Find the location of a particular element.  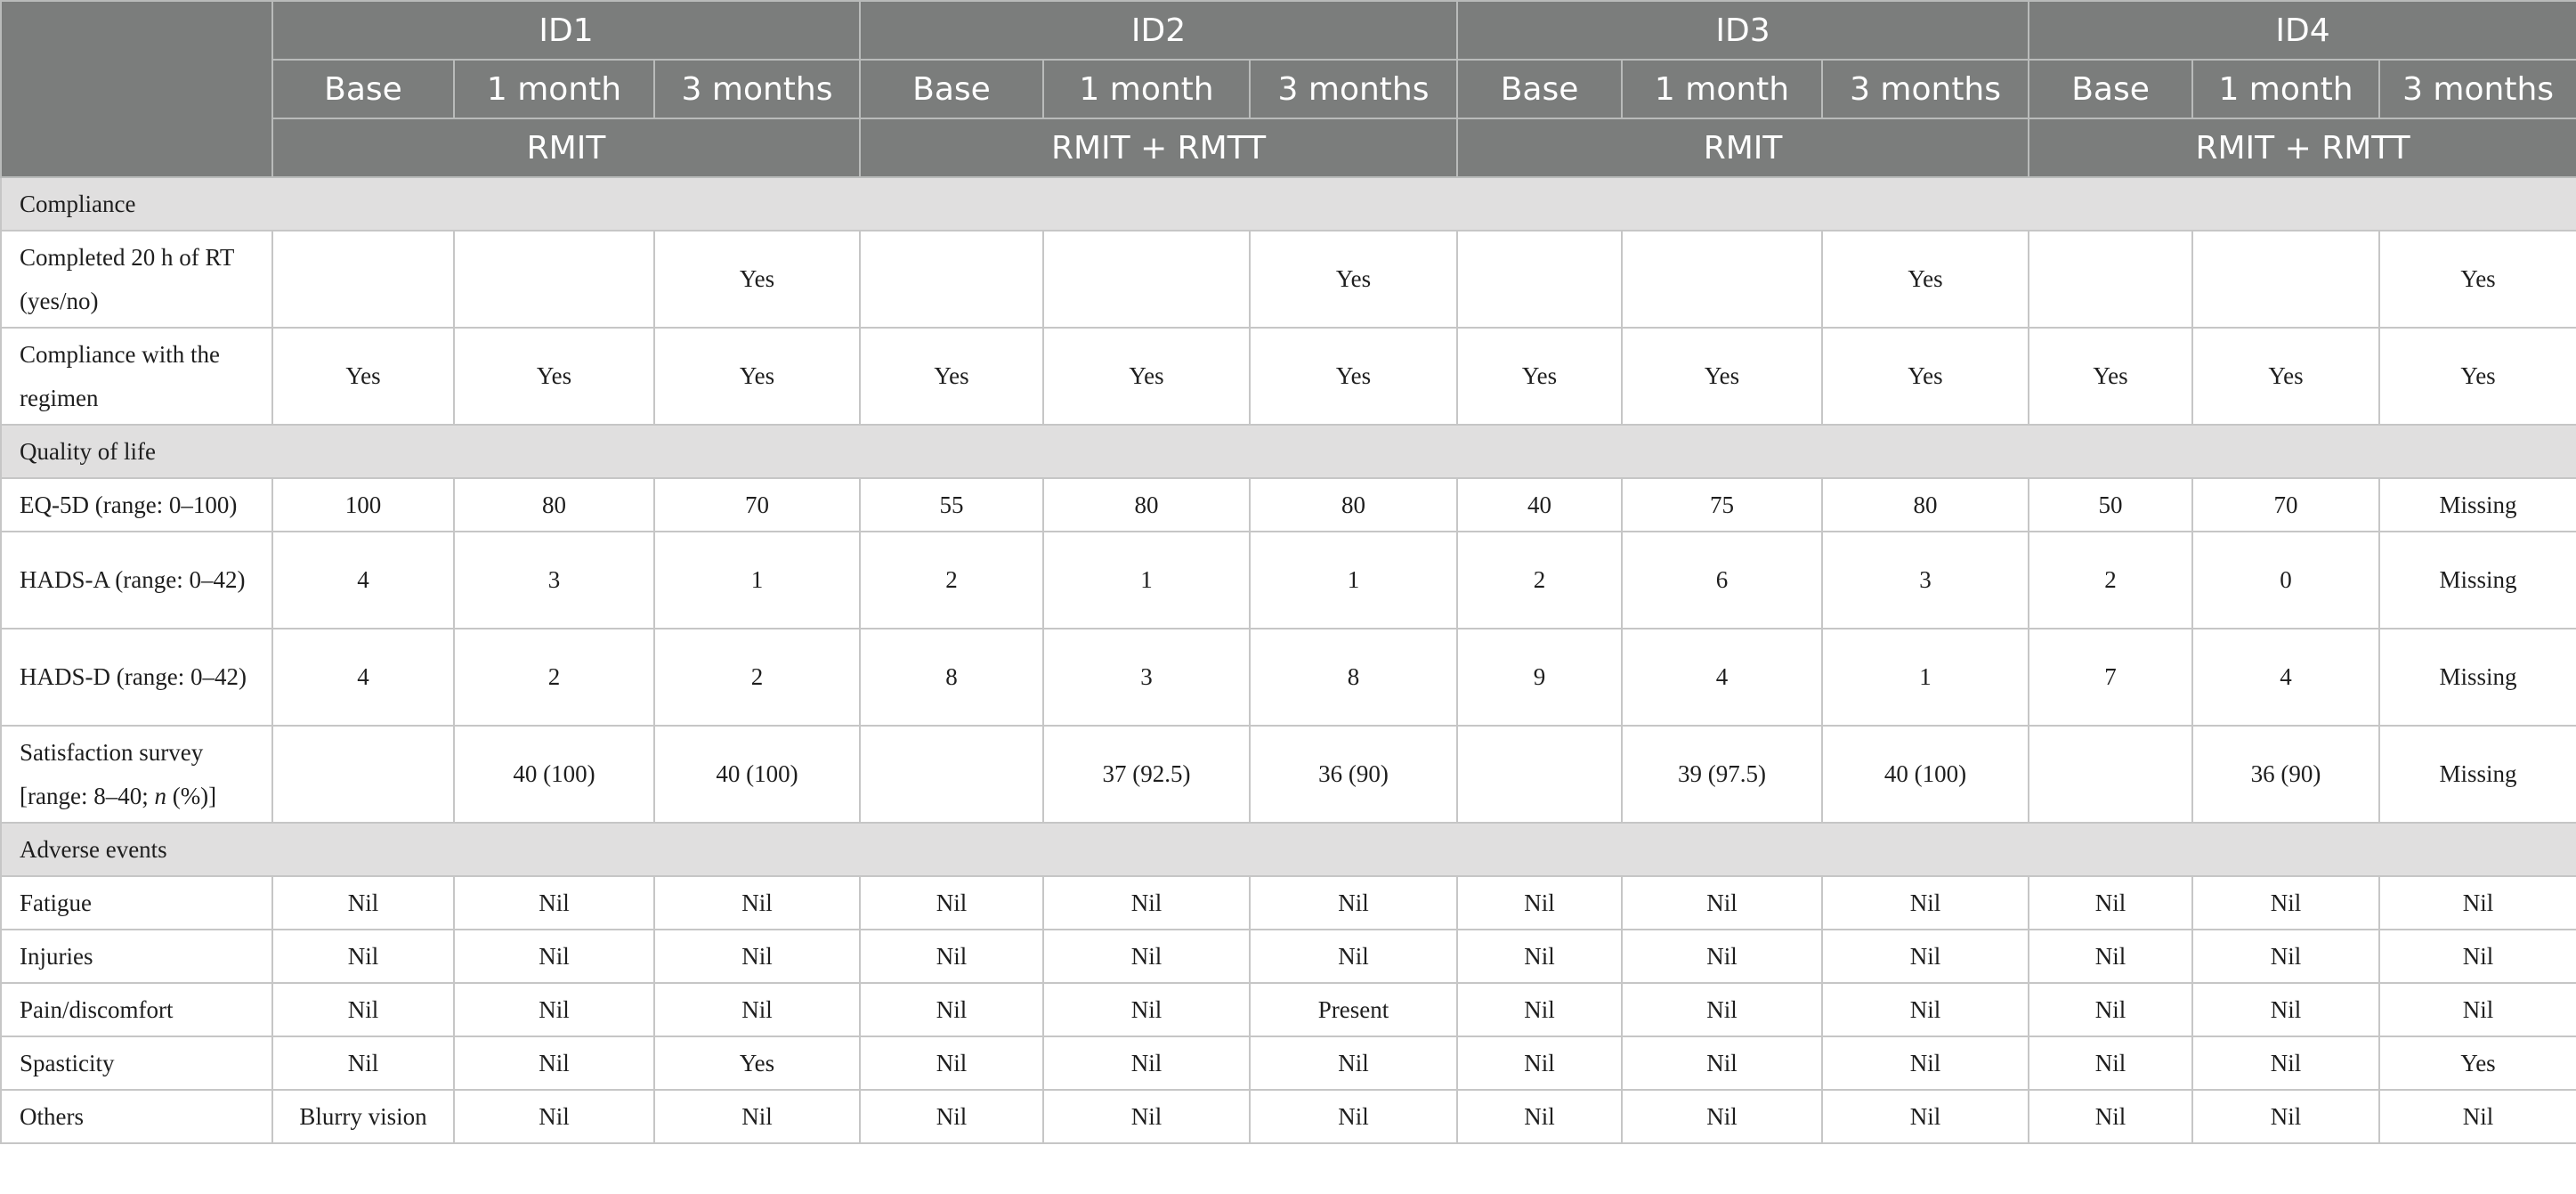

table-cell: 50 is located at coordinates (2111, 504).